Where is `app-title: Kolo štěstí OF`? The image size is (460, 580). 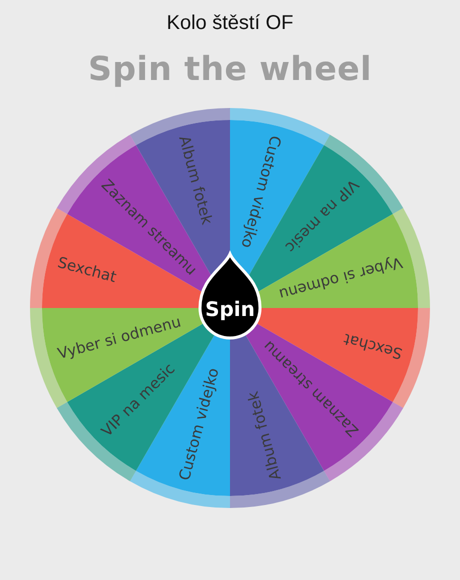 app-title: Kolo štěstí OF is located at coordinates (230, 23).